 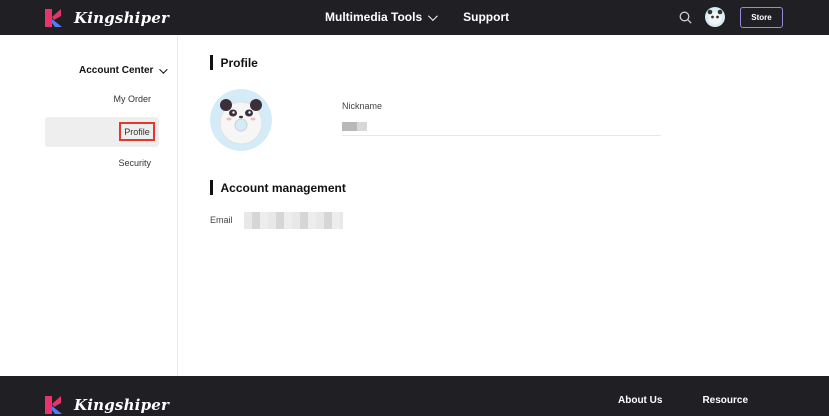 I want to click on search-icon, so click(x=685, y=17).